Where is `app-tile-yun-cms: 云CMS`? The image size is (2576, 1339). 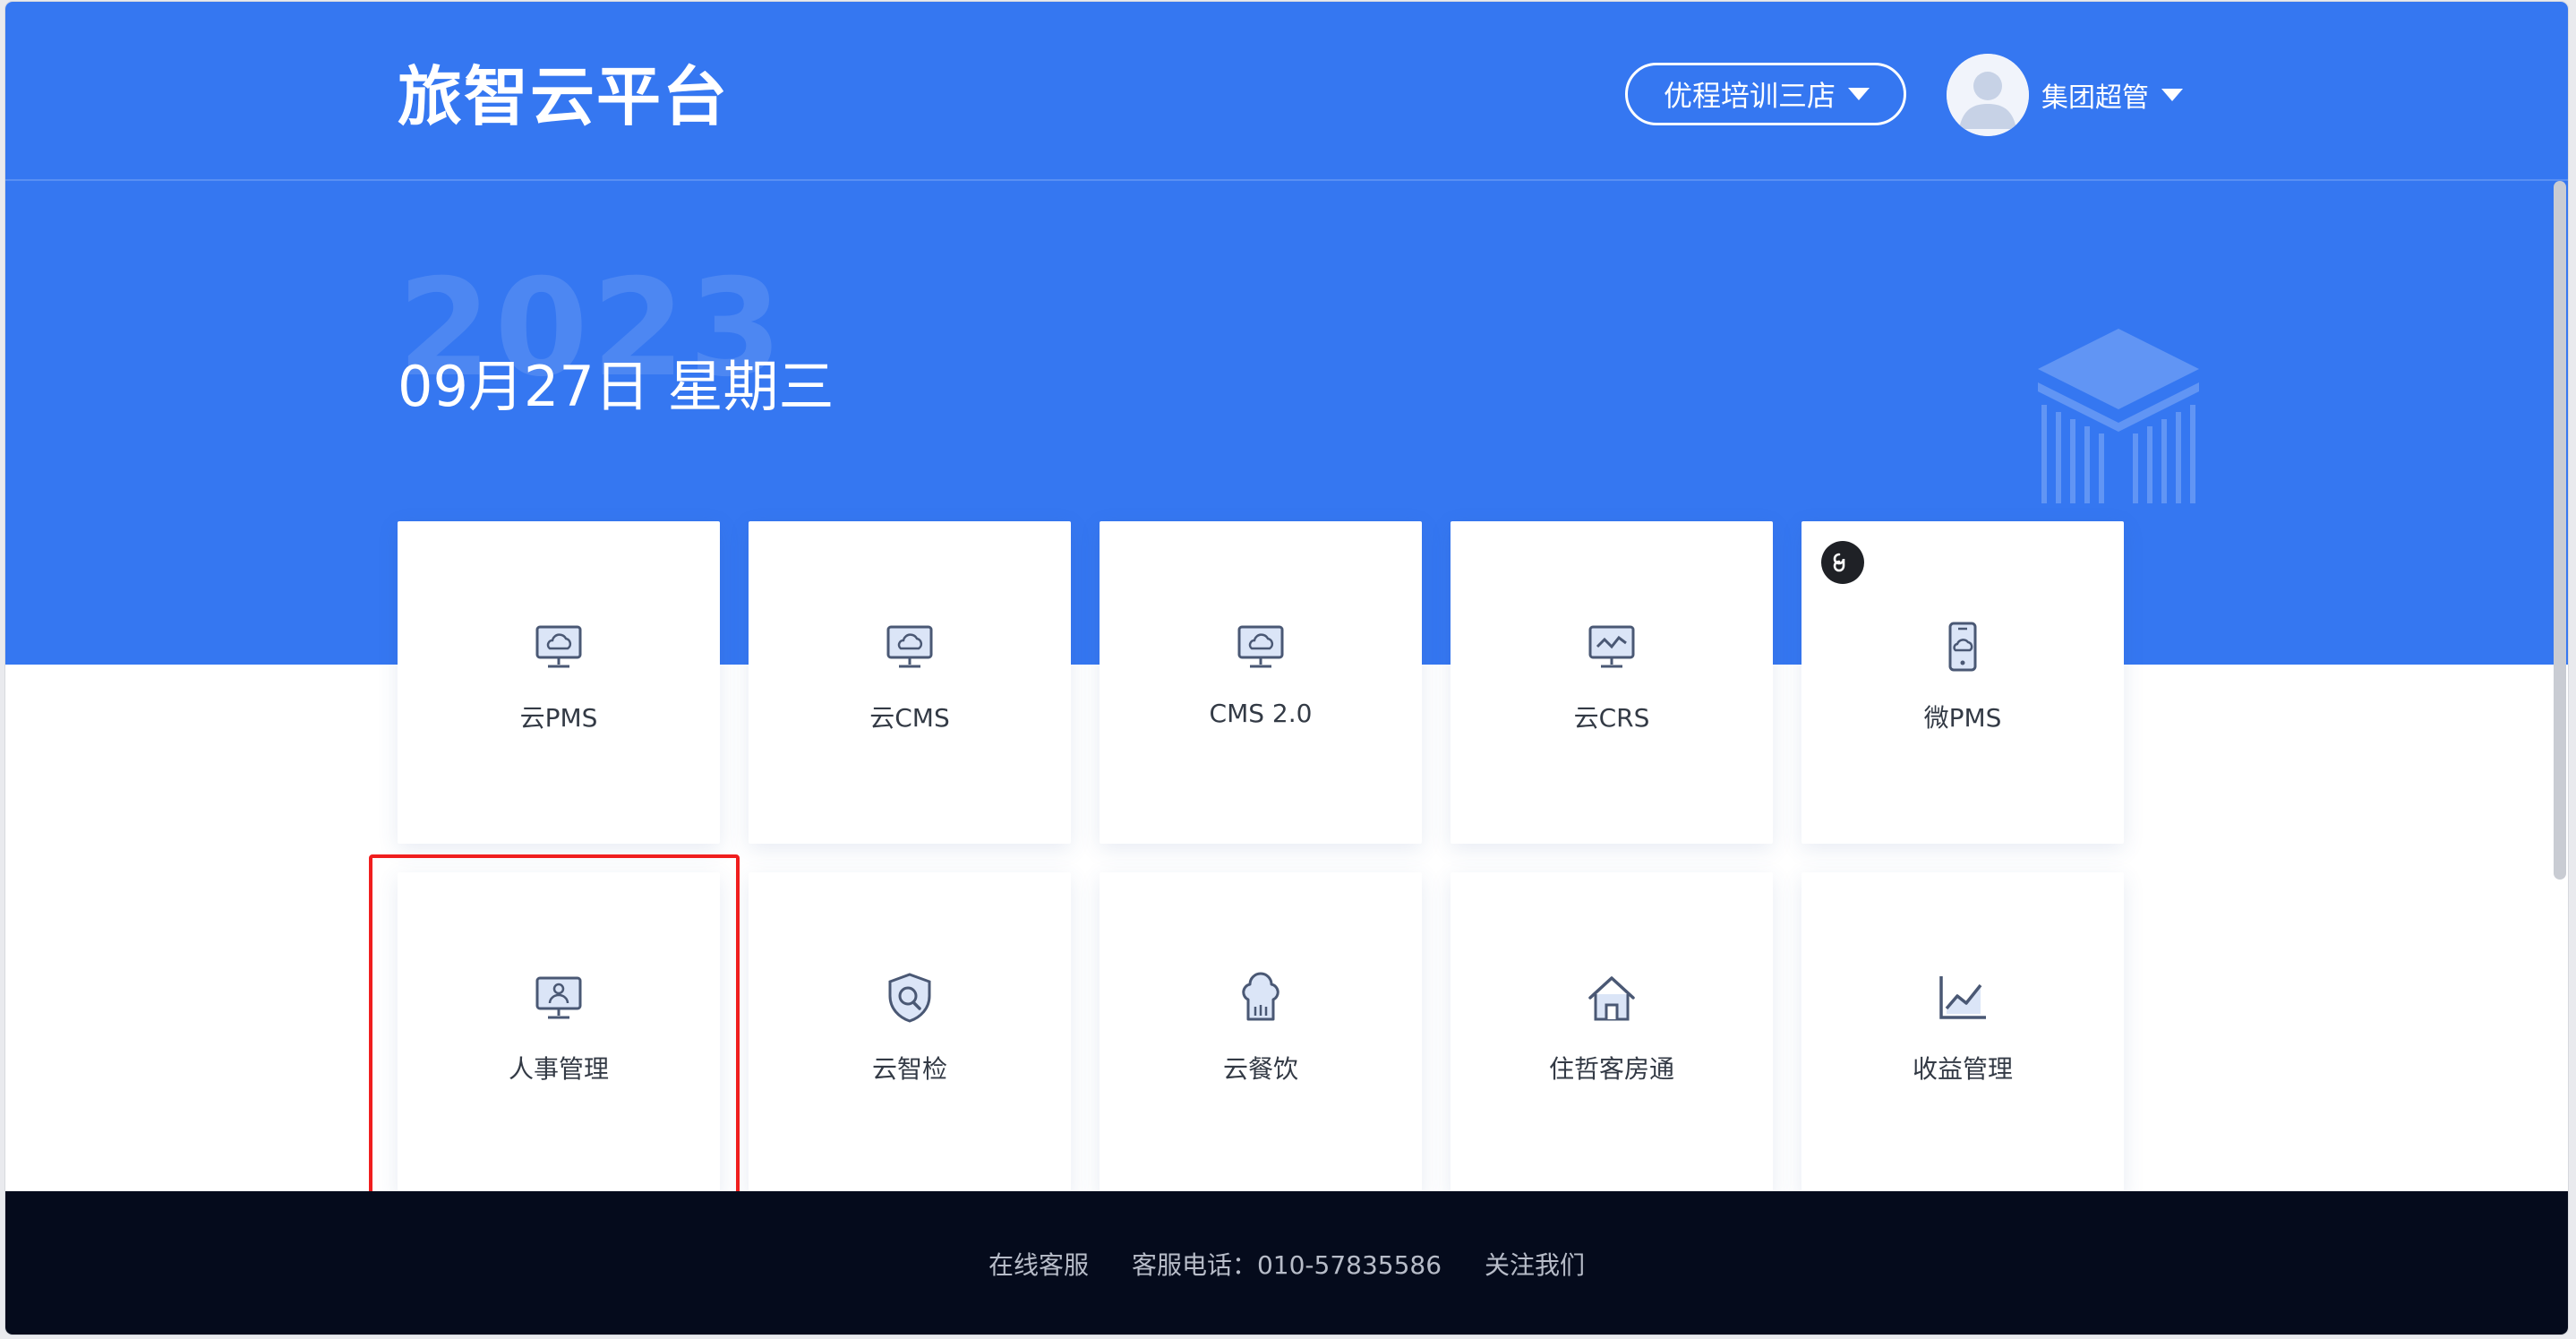 app-tile-yun-cms: 云CMS is located at coordinates (910, 682).